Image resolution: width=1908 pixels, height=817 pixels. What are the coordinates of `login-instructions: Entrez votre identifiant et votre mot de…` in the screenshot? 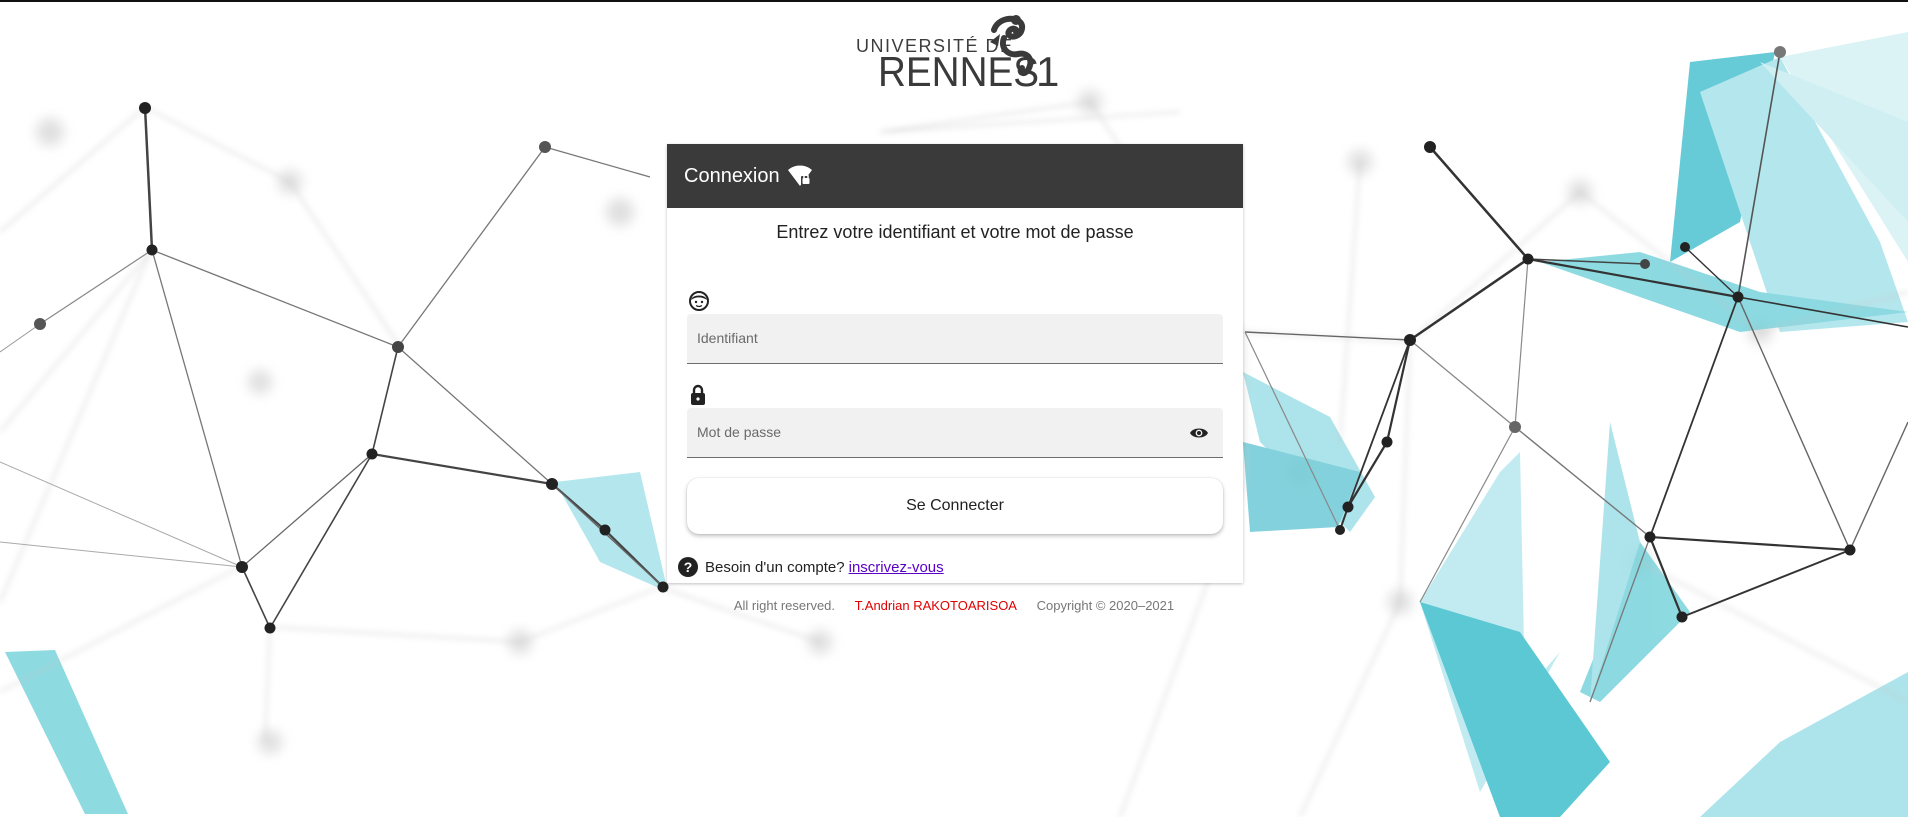 It's located at (955, 232).